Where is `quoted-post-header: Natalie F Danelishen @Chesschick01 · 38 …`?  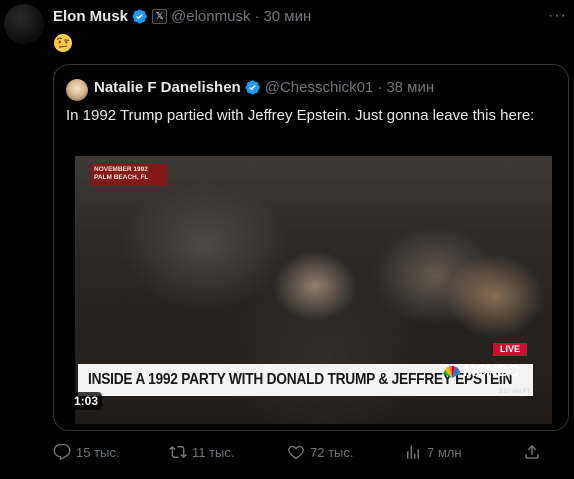 quoted-post-header: Natalie F Danelishen @Chesschick01 · 38 … is located at coordinates (264, 87).